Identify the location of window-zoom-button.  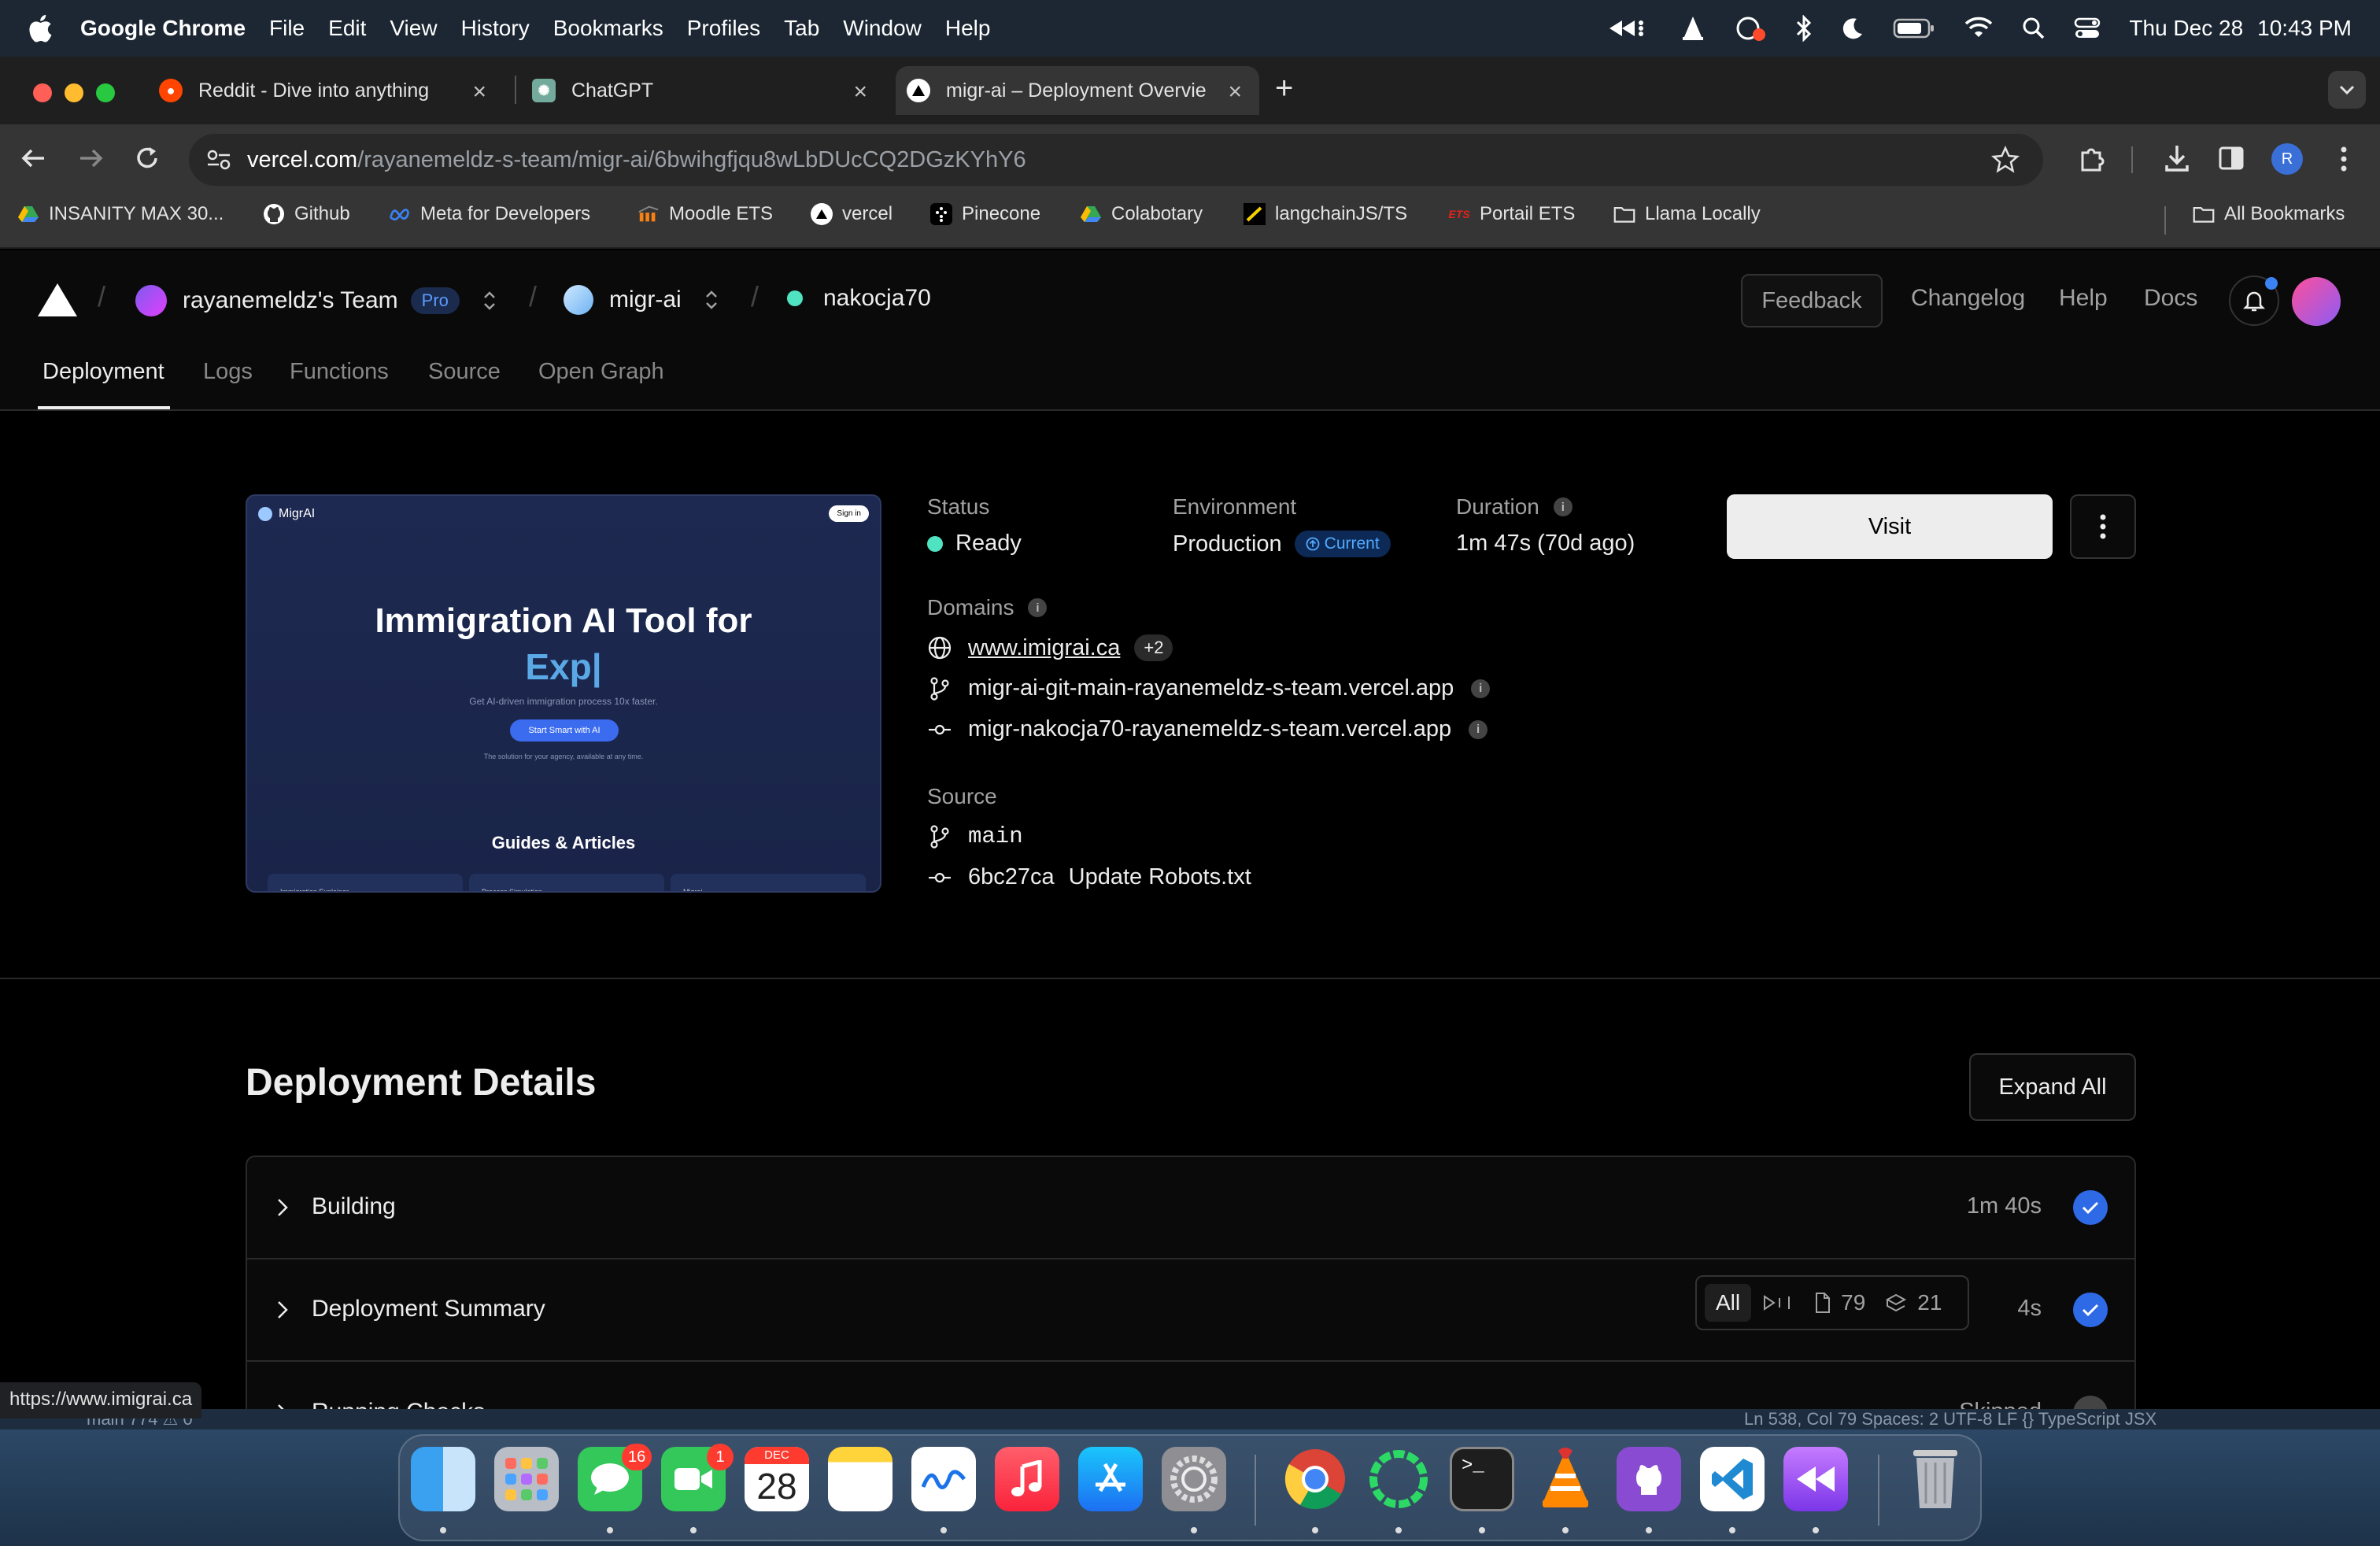
(105, 93).